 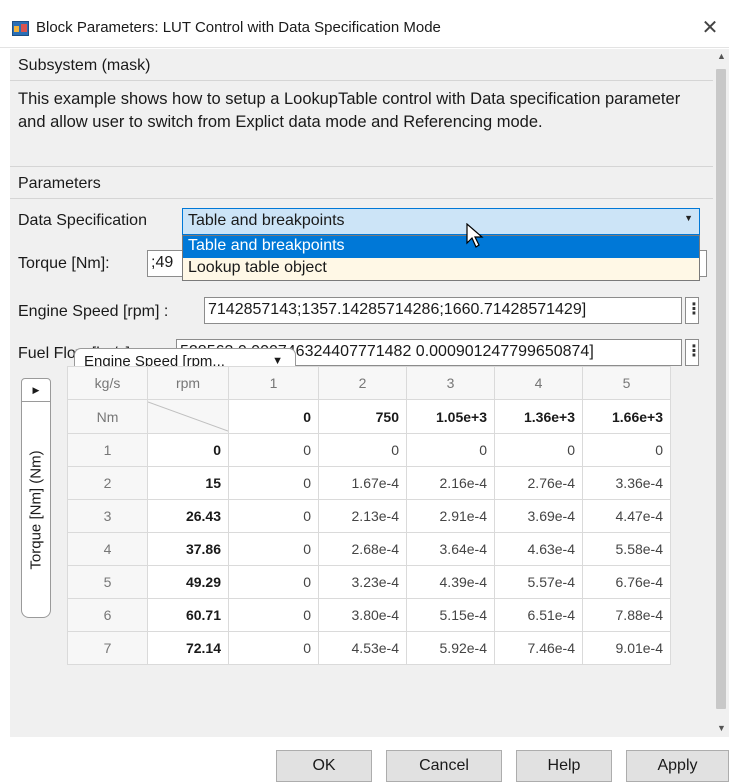 I want to click on table-cell: 5.58e-4, so click(x=626, y=549).